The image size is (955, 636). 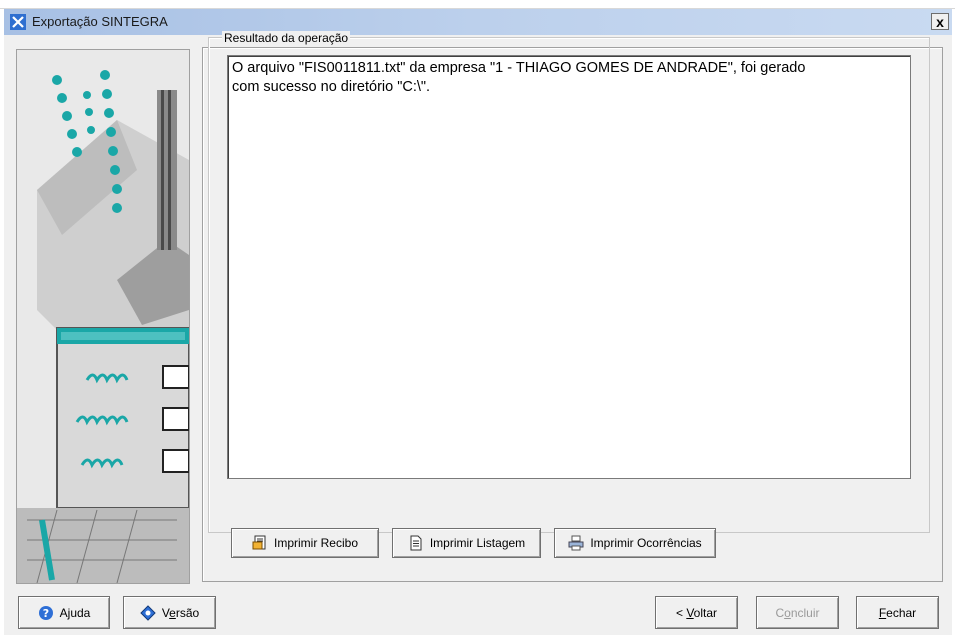 What do you see at coordinates (260, 543) in the screenshot?
I see `receipt-print-icon` at bounding box center [260, 543].